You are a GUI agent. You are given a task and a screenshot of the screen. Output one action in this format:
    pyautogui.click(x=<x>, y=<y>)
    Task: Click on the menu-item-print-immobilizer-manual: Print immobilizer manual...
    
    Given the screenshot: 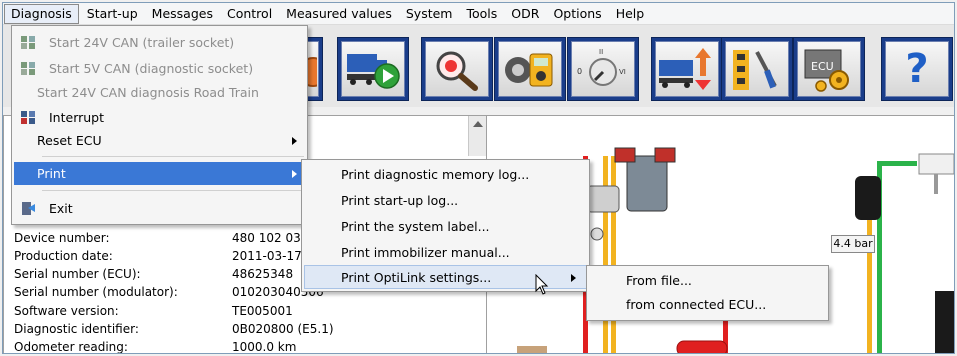 What is the action you would take?
    pyautogui.click(x=445, y=253)
    